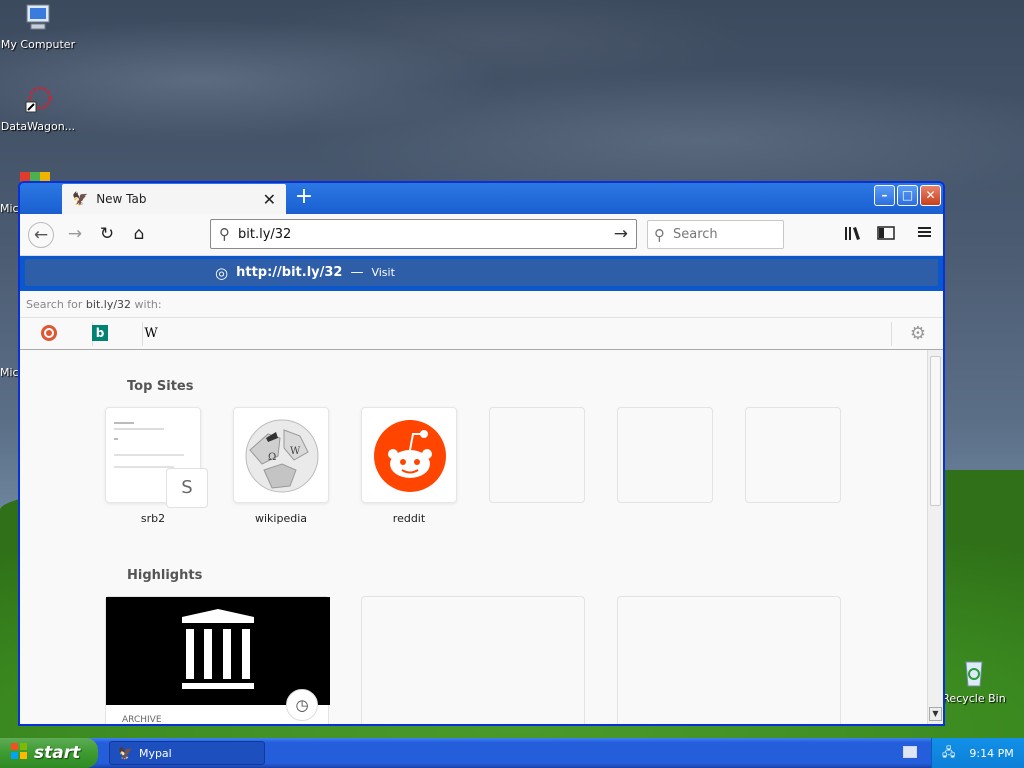 The width and height of the screenshot is (1024, 768). Describe the element at coordinates (991, 753) in the screenshot. I see `clock: 9:14 PM` at that location.